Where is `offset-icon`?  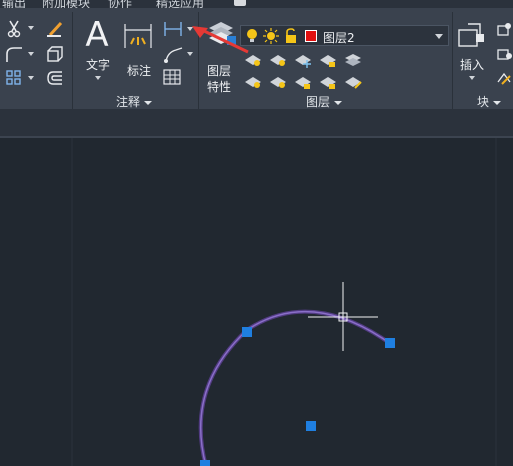
offset-icon is located at coordinates (54, 78).